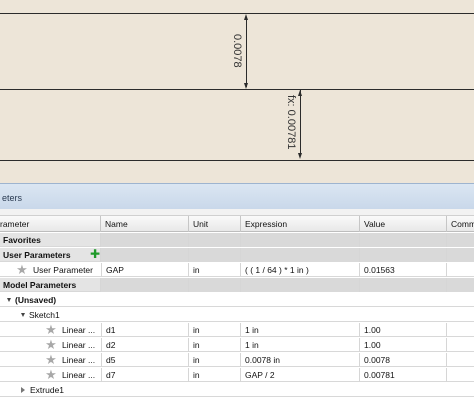 Image resolution: width=474 pixels, height=414 pixels. What do you see at coordinates (300, 375) in the screenshot?
I see `parameter-expression: GAP / 2` at bounding box center [300, 375].